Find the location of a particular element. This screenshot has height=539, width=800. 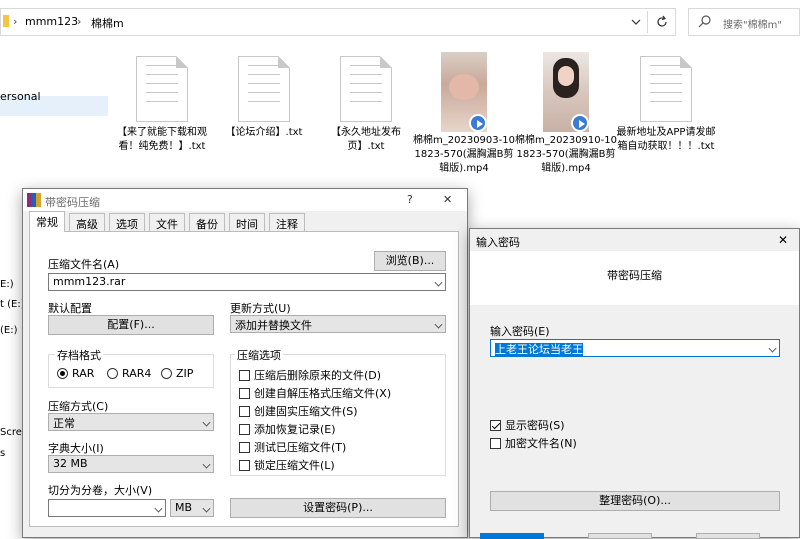

file-item: 【论坛介绍】.txt is located at coordinates (264, 98).